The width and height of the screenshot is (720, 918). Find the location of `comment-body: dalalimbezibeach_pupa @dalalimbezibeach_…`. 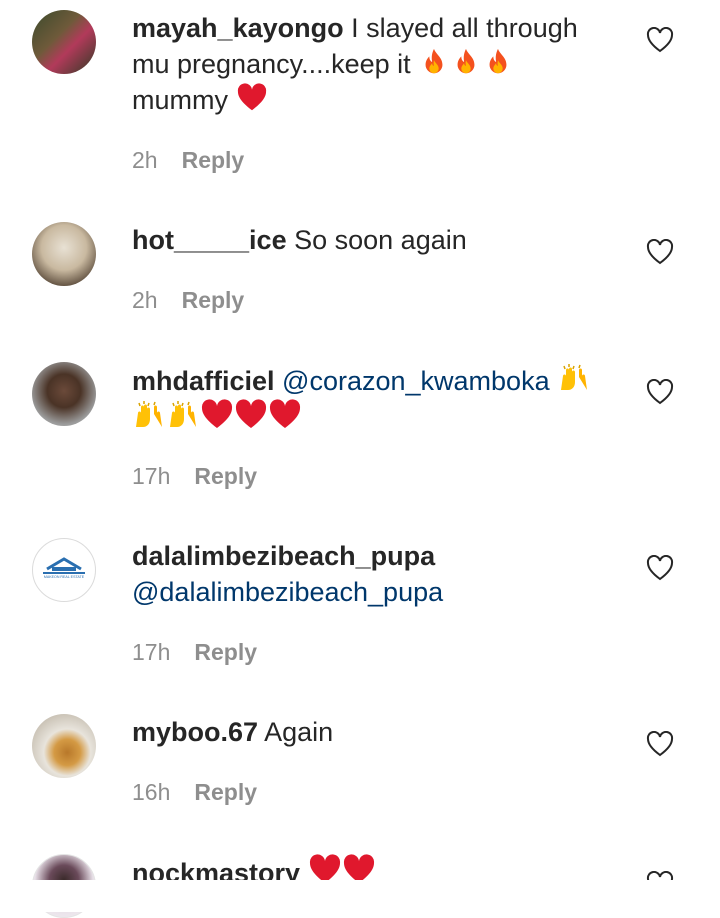

comment-body: dalalimbezibeach_pupa @dalalimbezibeach_… is located at coordinates (371, 574).